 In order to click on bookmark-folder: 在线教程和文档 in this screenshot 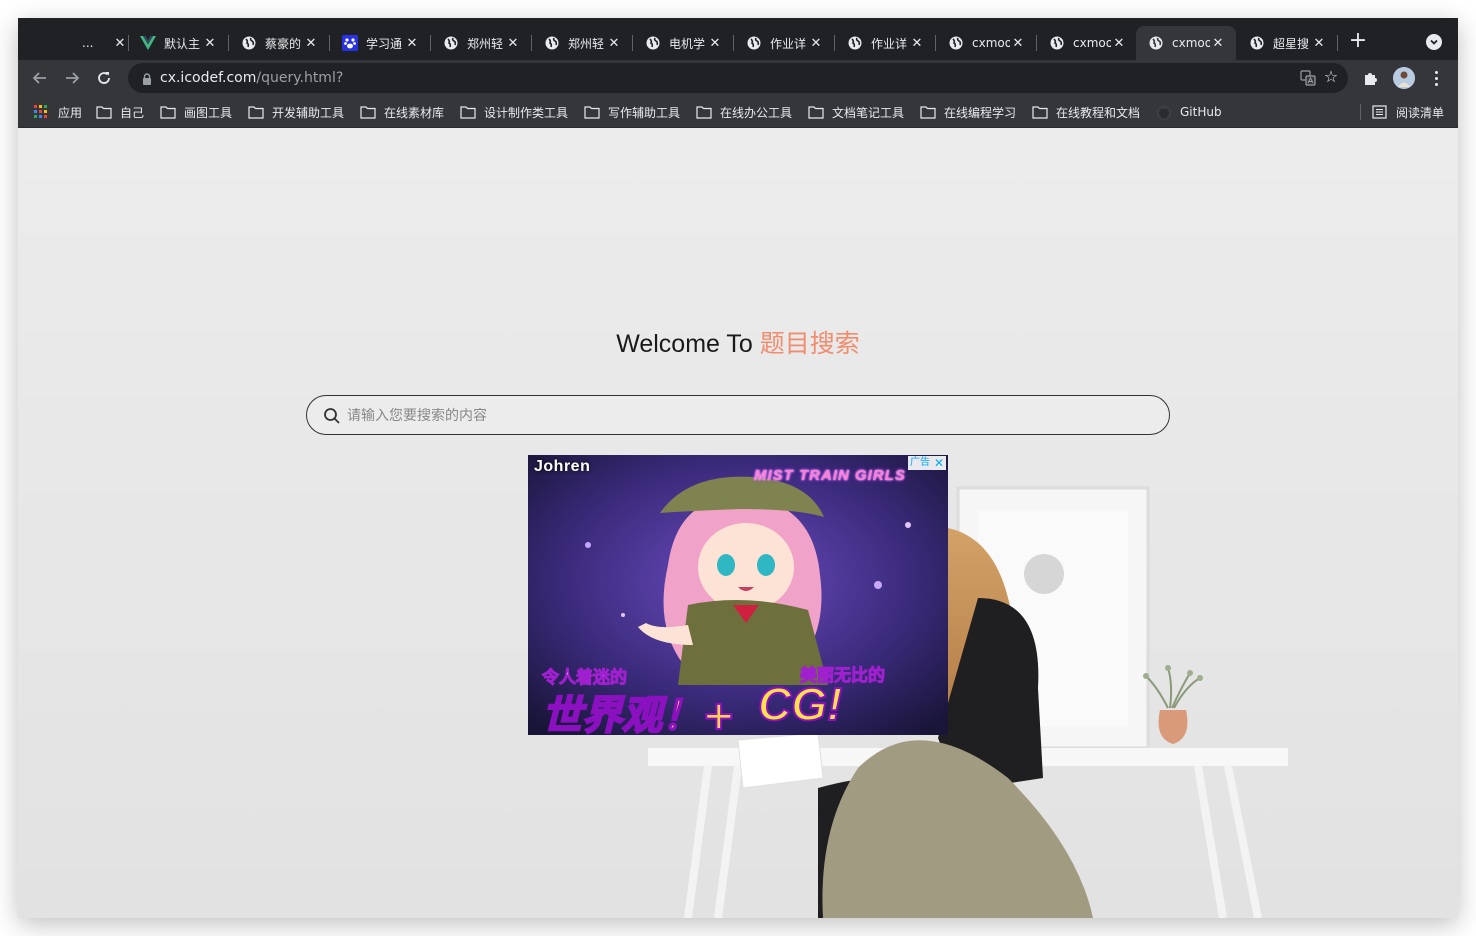, I will do `click(1086, 112)`.